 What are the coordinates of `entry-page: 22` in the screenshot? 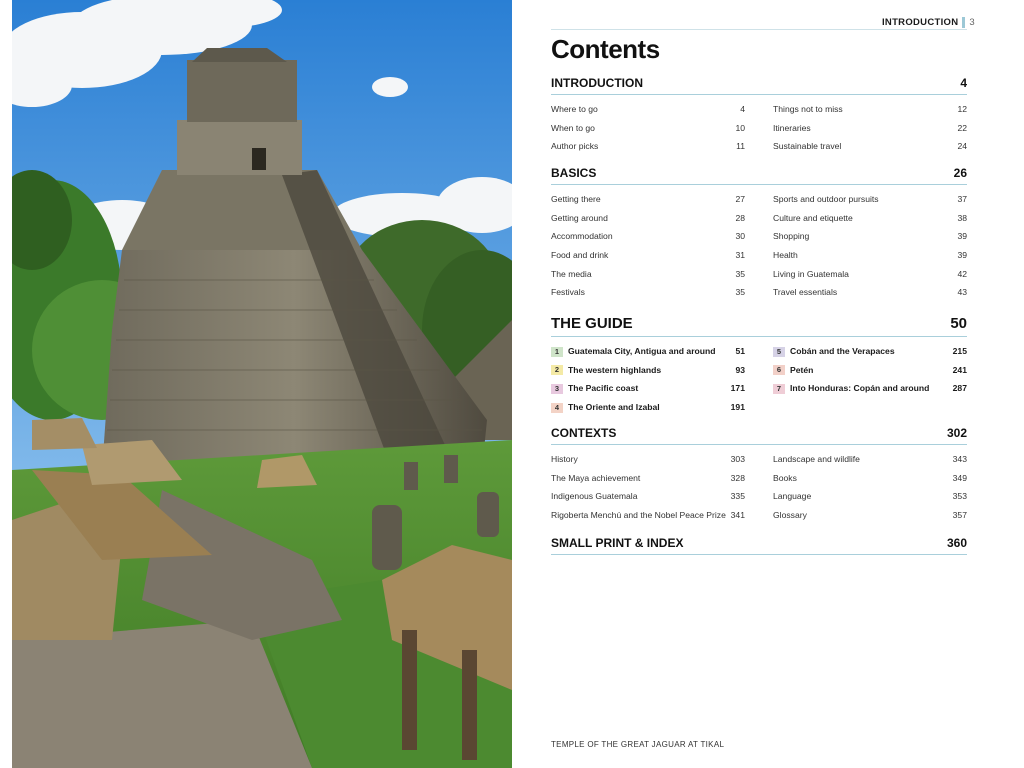 It's located at (962, 127).